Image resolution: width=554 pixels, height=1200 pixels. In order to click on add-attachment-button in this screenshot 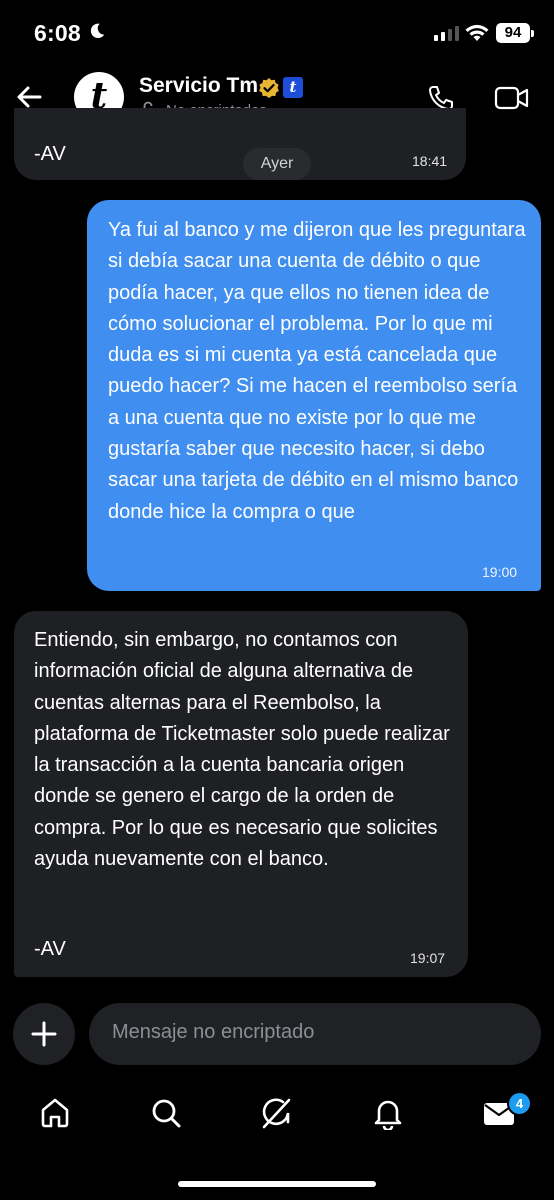, I will do `click(44, 1034)`.